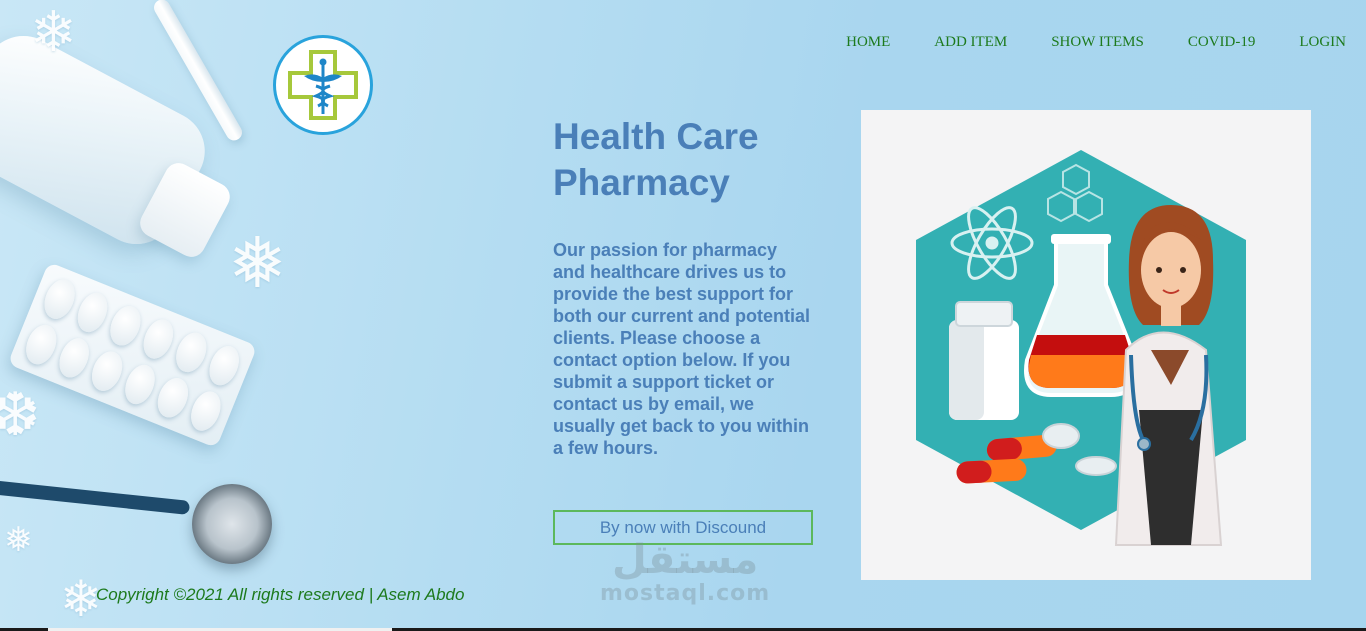  Describe the element at coordinates (132, 355) in the screenshot. I see `pill-blister-pack-image` at that location.